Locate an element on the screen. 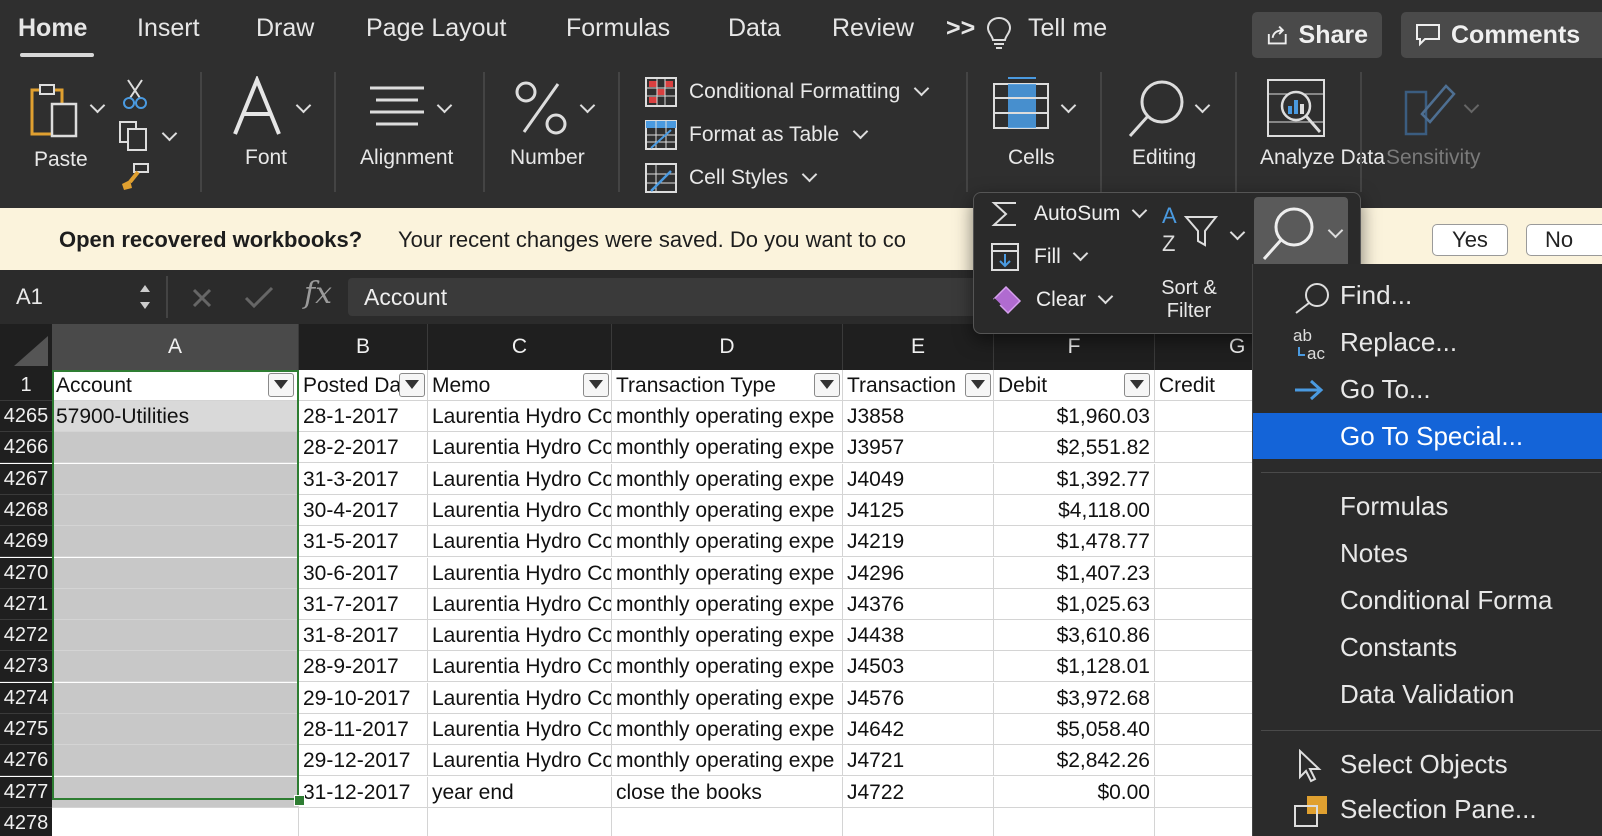  menu-item-data-validation: Data Validation is located at coordinates (1427, 694).